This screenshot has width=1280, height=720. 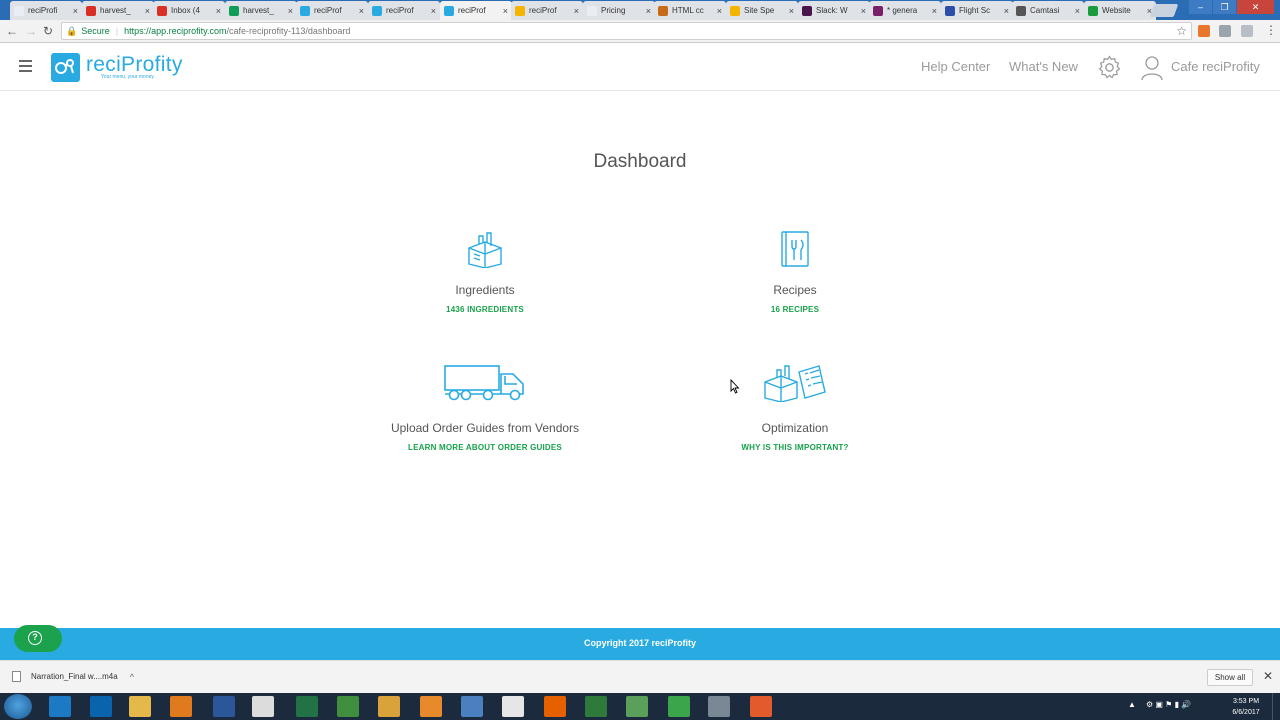 What do you see at coordinates (35, 638) in the screenshot?
I see `help-question-icon: ?` at bounding box center [35, 638].